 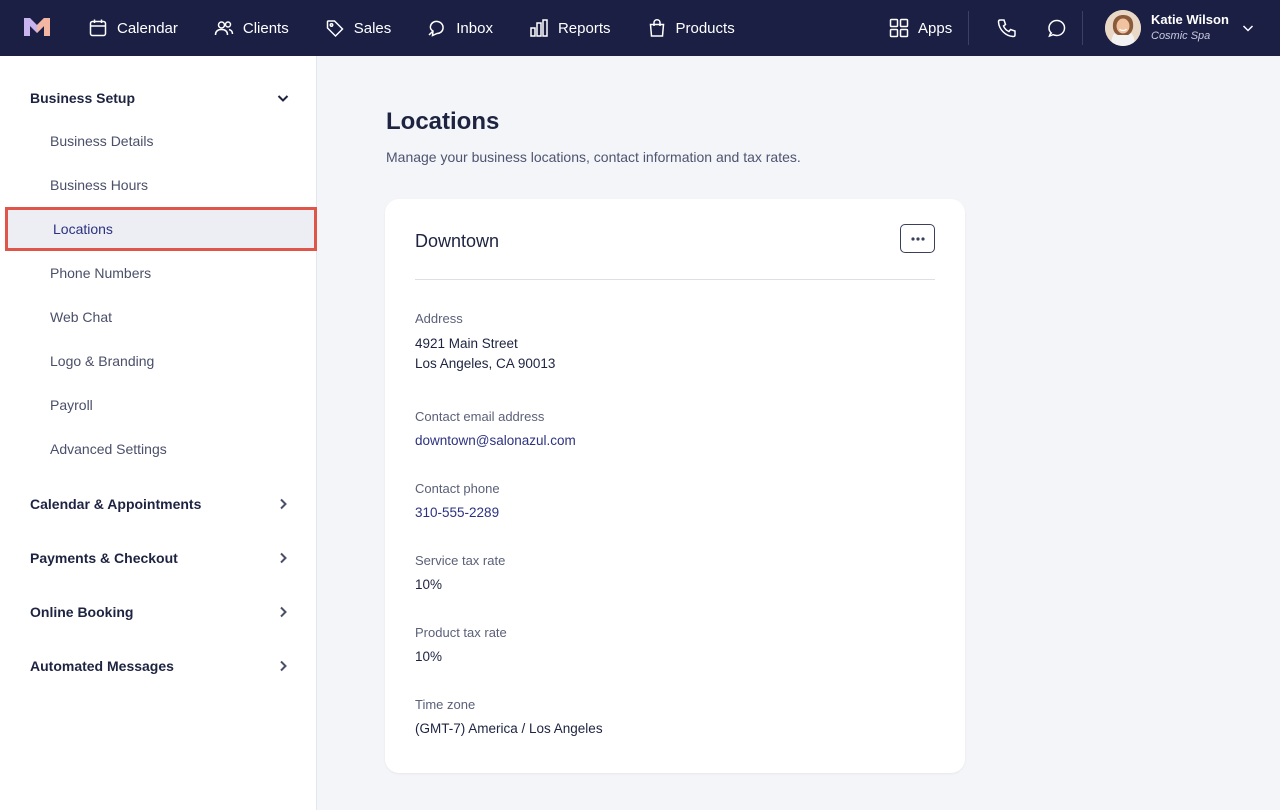 What do you see at coordinates (98, 28) in the screenshot?
I see `calendar-icon` at bounding box center [98, 28].